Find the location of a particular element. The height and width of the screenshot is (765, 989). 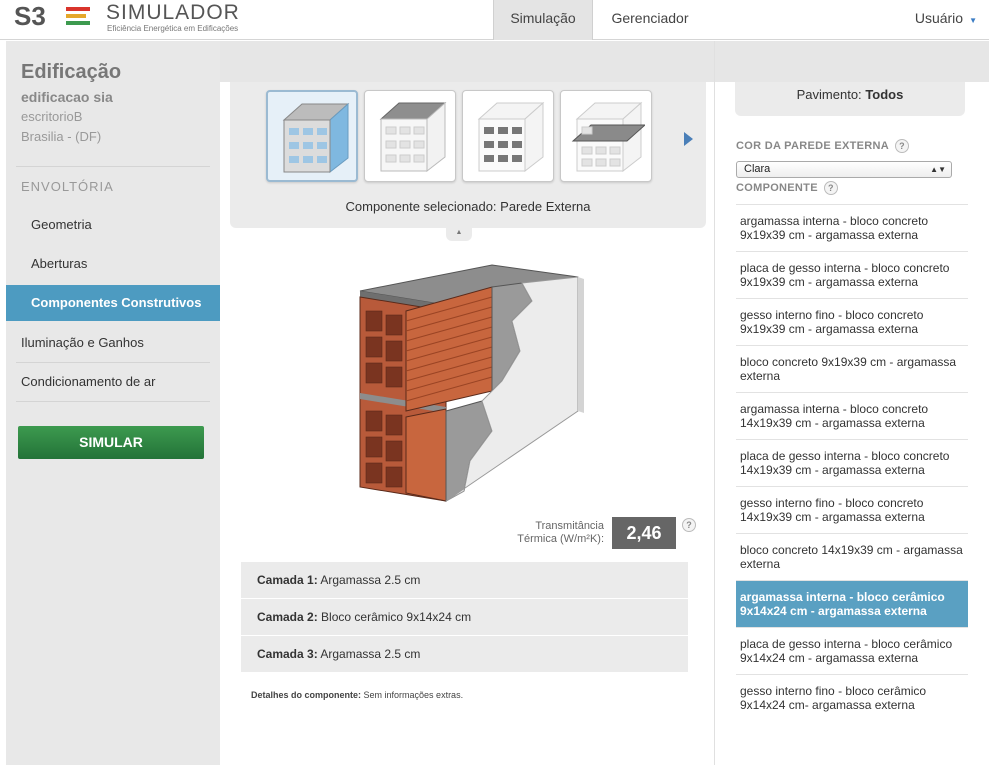

component-thumb-external-wall is located at coordinates (312, 136).